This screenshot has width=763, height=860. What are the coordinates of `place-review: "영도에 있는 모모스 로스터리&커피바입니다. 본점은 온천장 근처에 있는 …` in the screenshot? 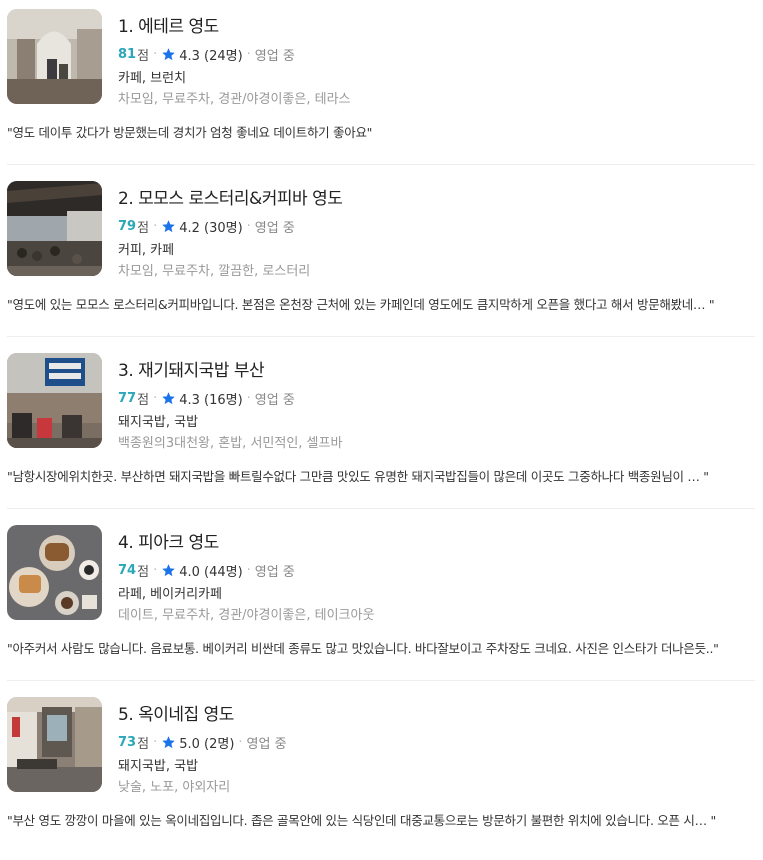 It's located at (381, 303).